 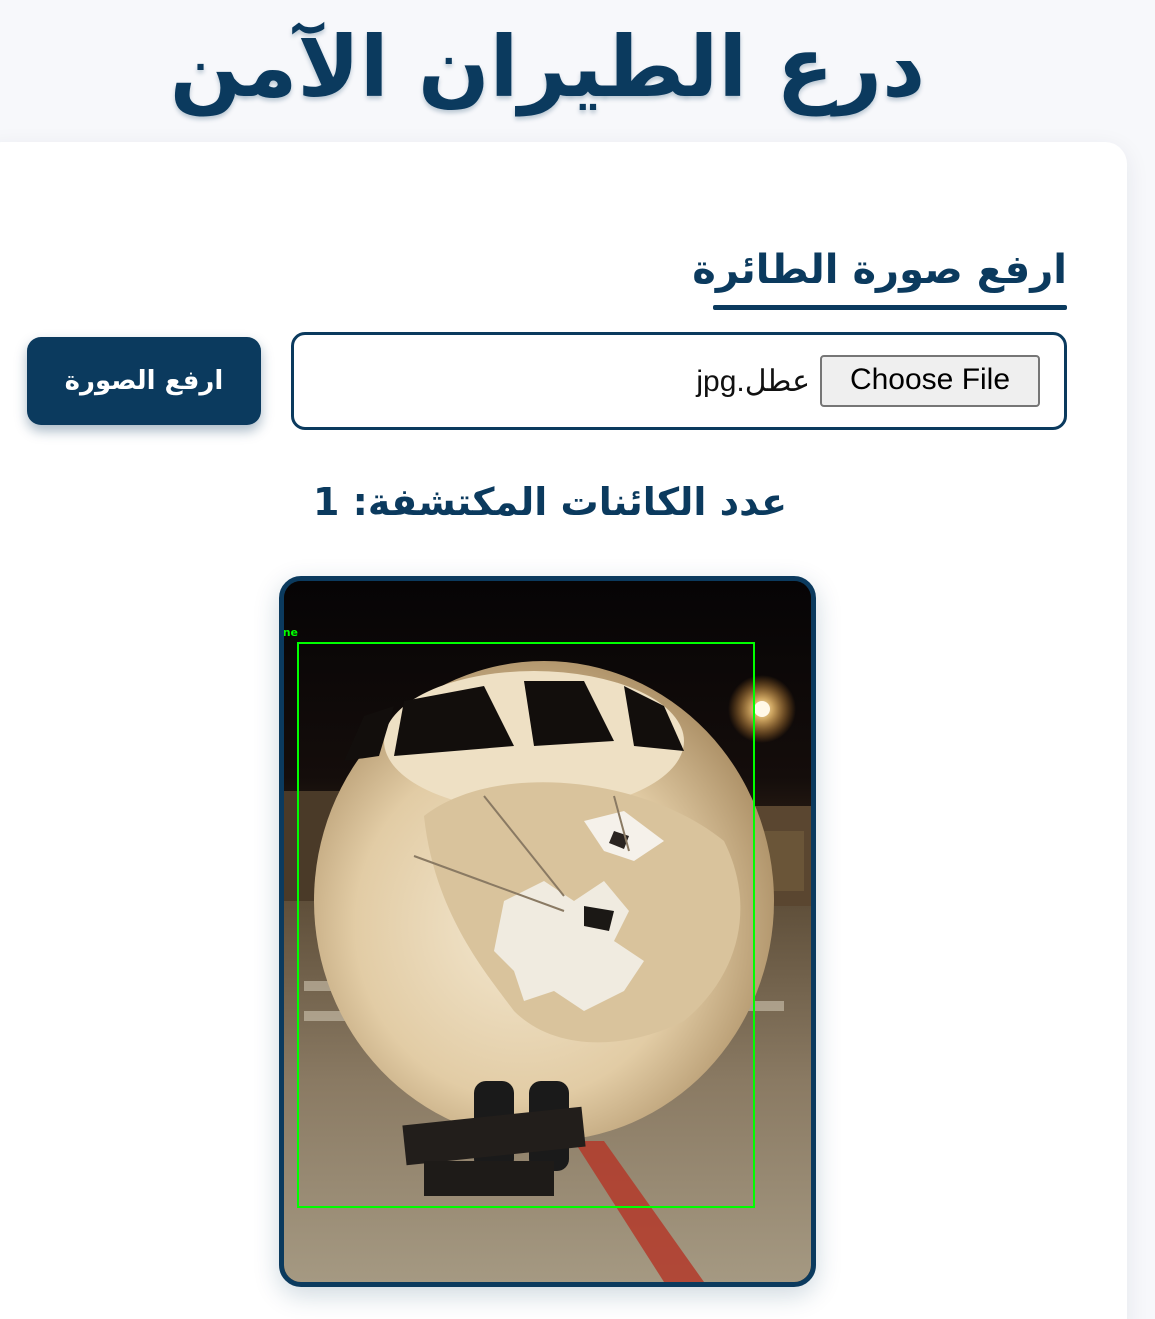 What do you see at coordinates (291, 632) in the screenshot?
I see `detection-label: airplane` at bounding box center [291, 632].